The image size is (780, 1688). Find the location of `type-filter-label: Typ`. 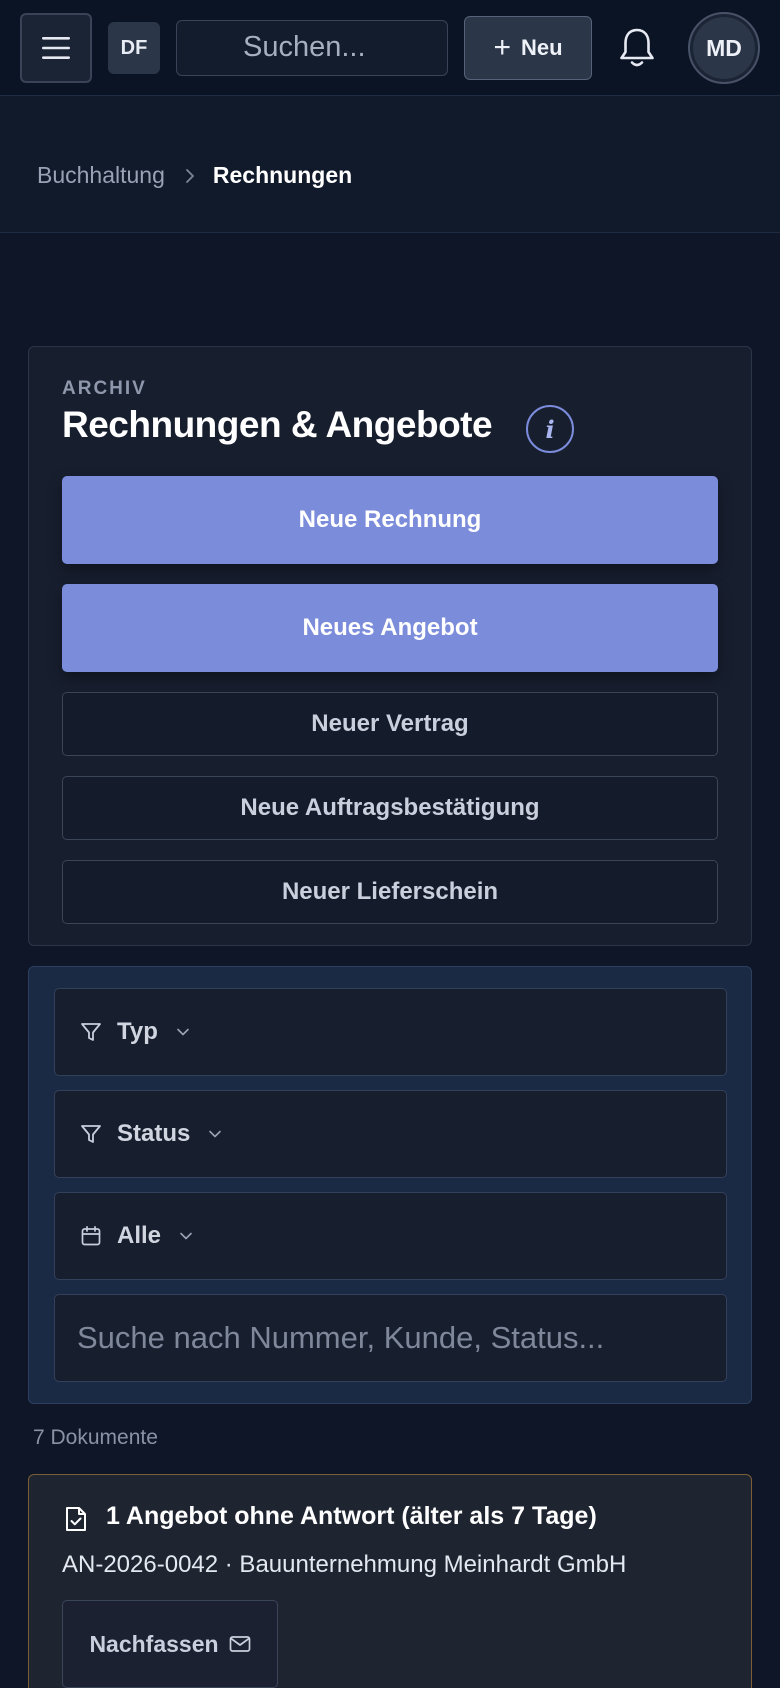

type-filter-label: Typ is located at coordinates (137, 1031).